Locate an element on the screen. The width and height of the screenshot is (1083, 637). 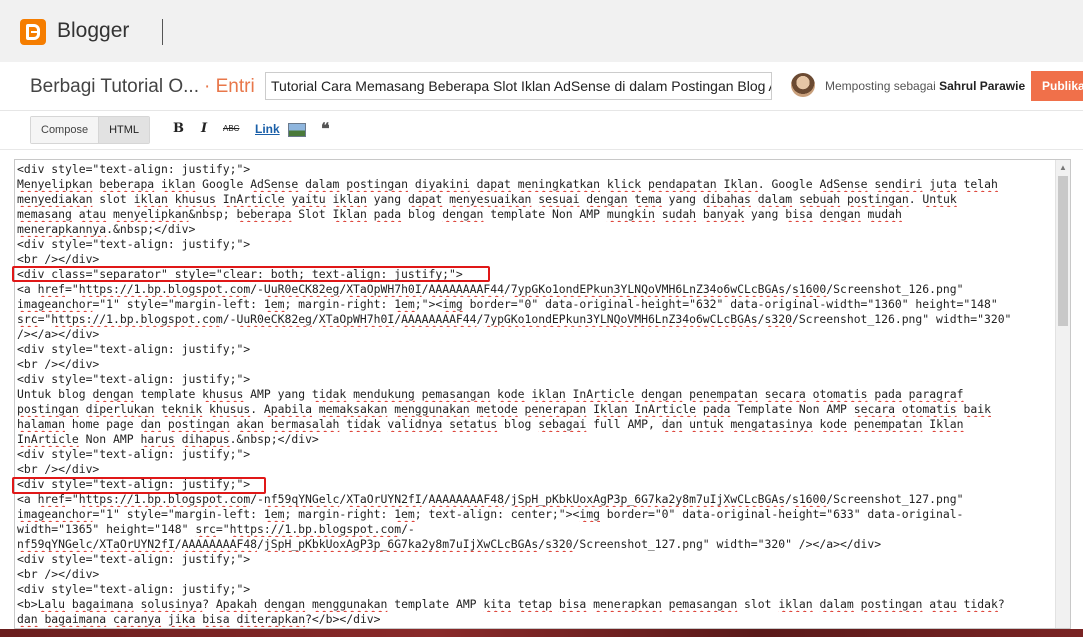
compose-mode-button: Compose is located at coordinates (65, 130).